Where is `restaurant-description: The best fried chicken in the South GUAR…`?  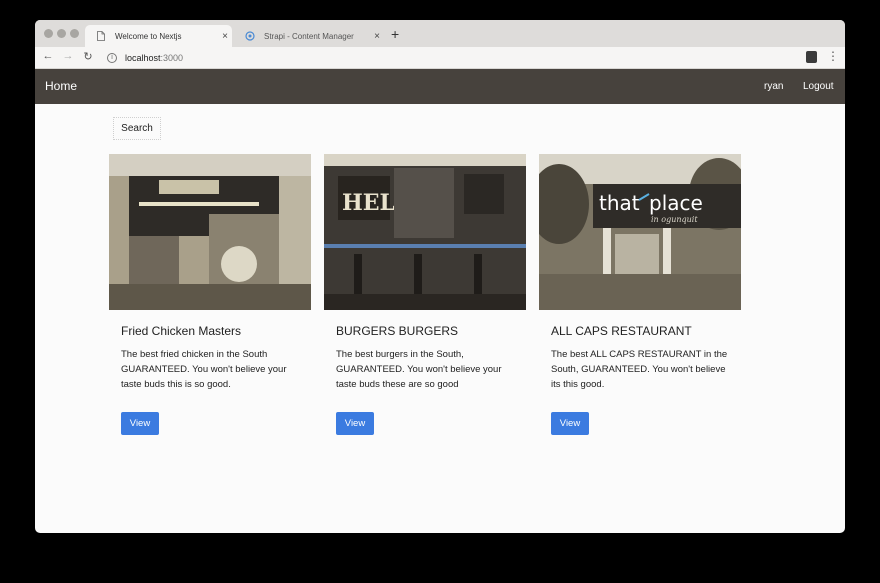
restaurant-description: The best fried chicken in the South GUAR… is located at coordinates (204, 369).